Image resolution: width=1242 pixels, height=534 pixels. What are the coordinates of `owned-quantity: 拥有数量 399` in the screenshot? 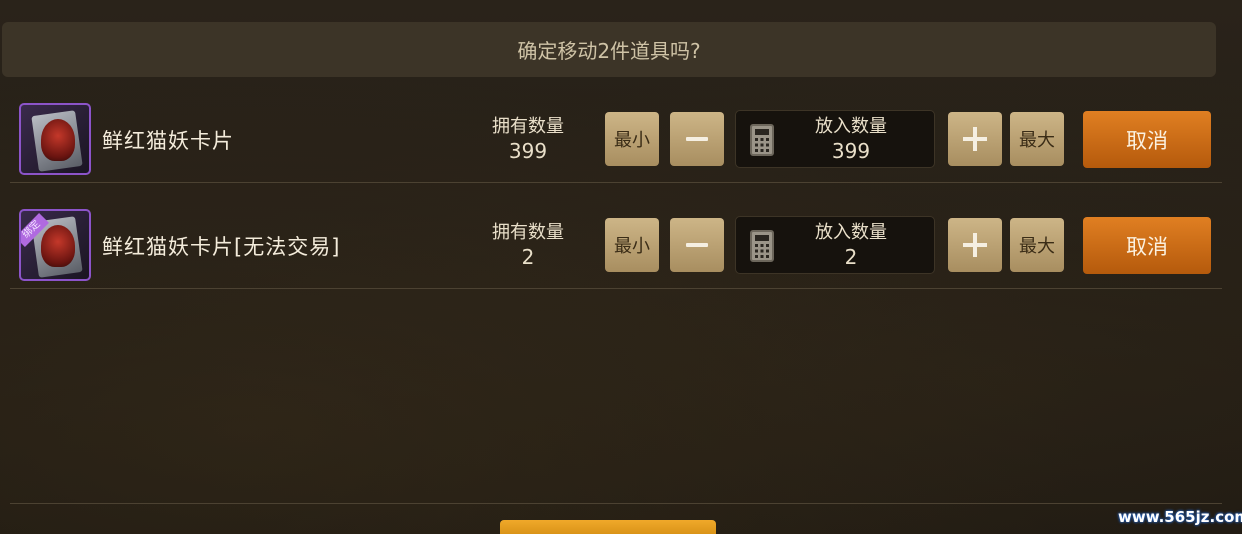 It's located at (528, 139).